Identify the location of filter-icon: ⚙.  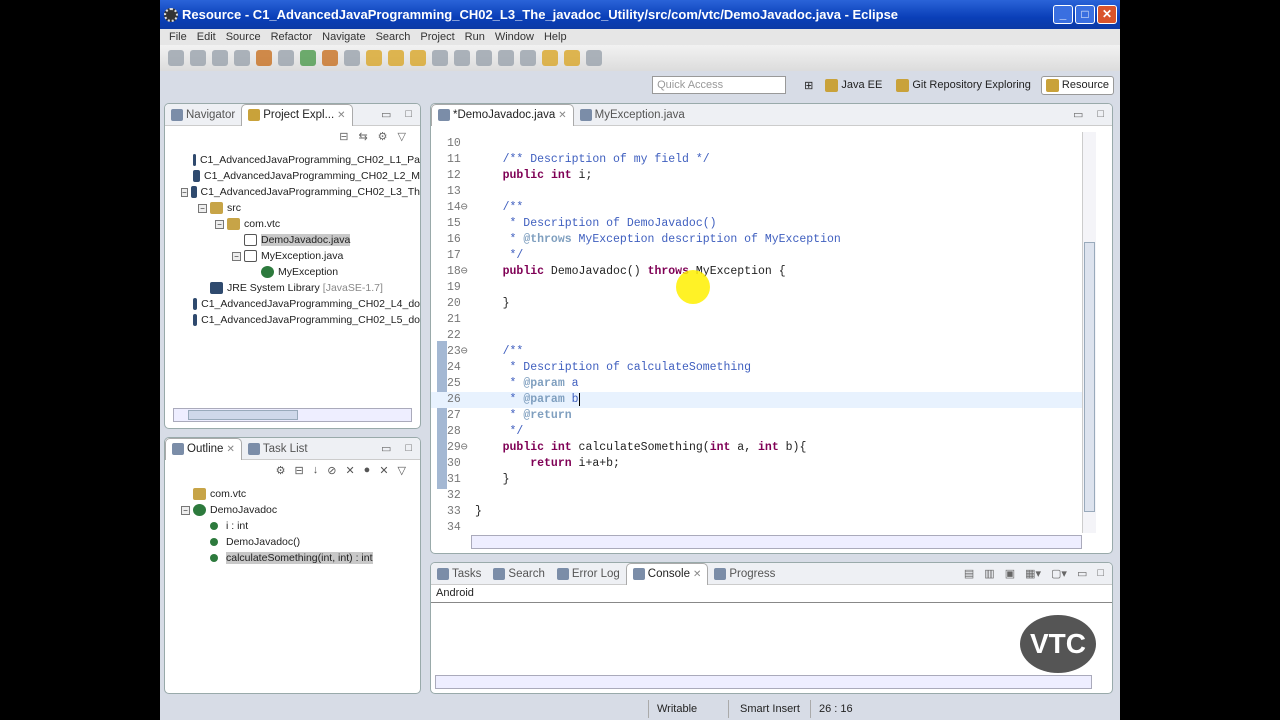
(383, 139).